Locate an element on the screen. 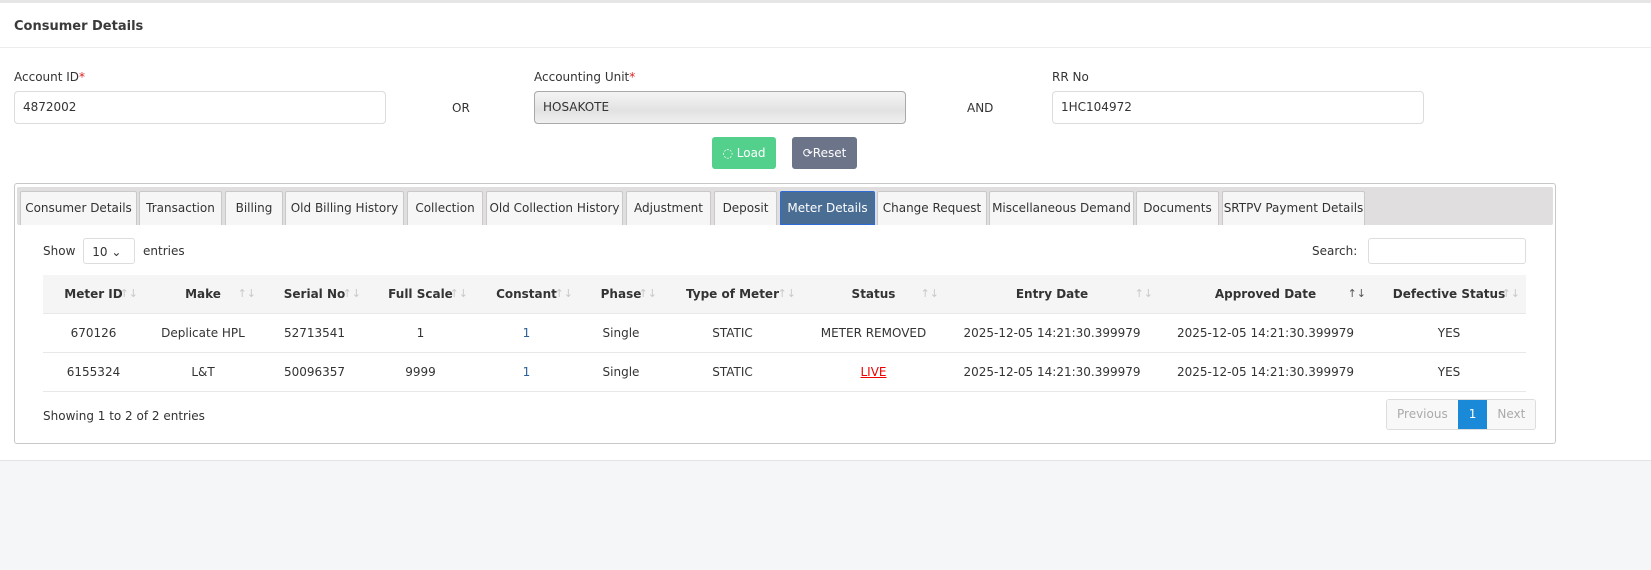  column-label: Constant is located at coordinates (526, 293).